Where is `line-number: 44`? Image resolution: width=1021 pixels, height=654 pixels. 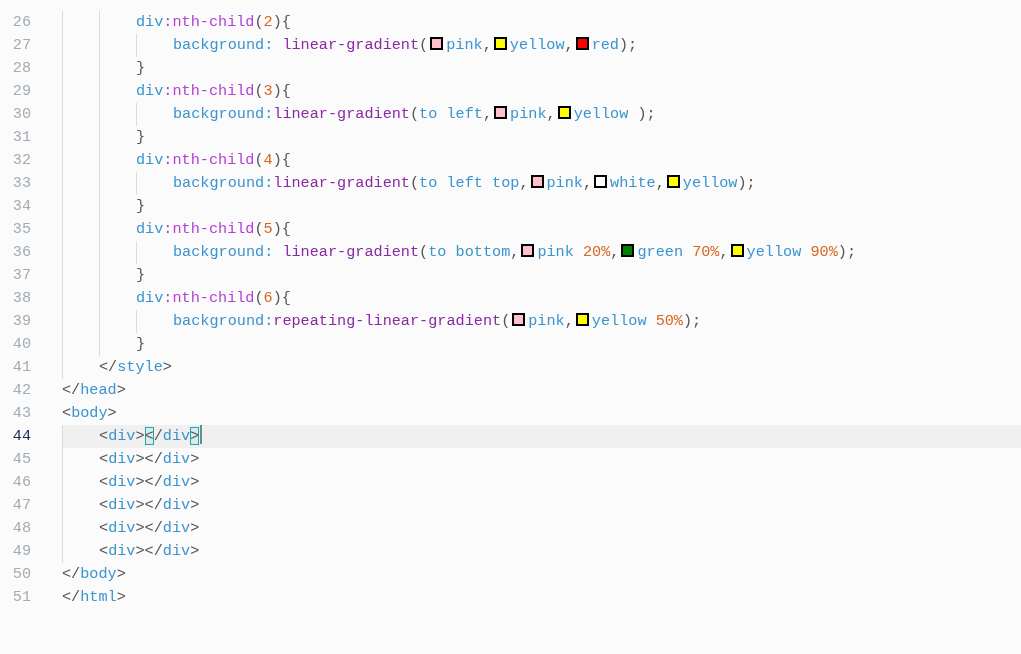
line-number: 44 is located at coordinates (21, 436).